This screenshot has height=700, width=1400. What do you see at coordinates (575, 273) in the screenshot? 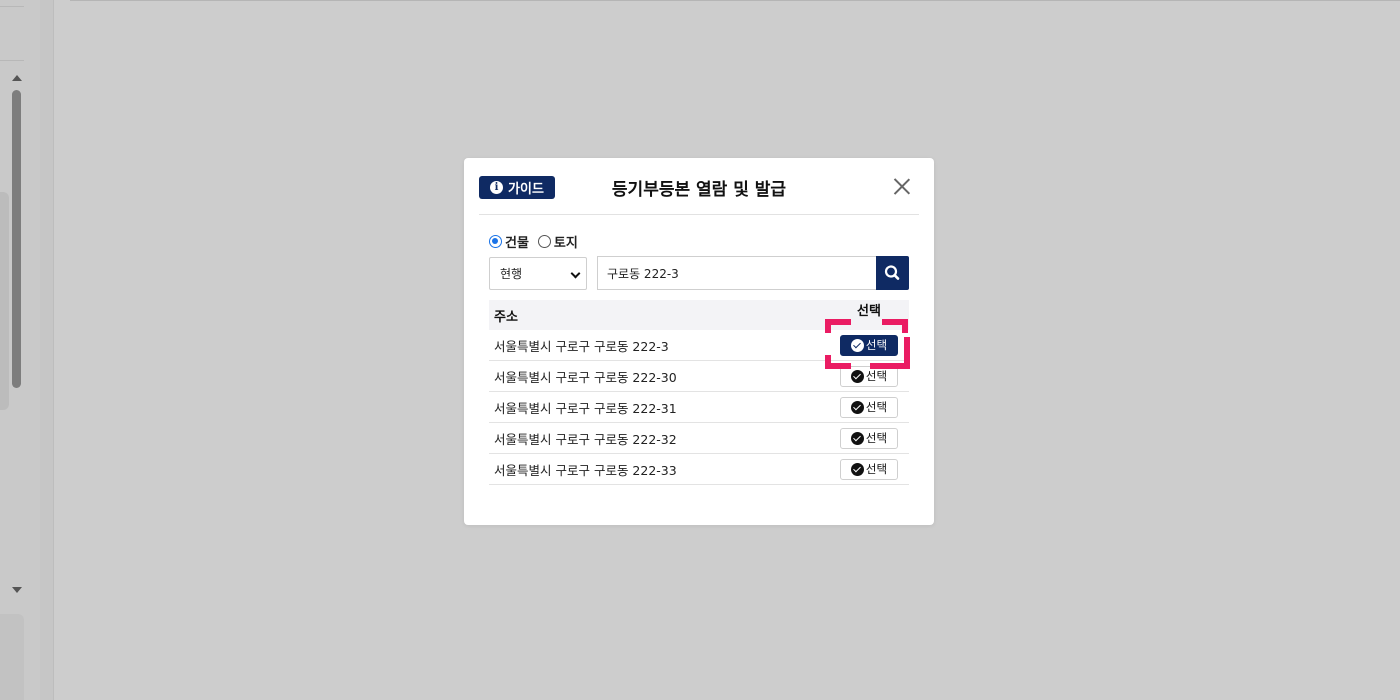
I see `chevron-down-icon` at bounding box center [575, 273].